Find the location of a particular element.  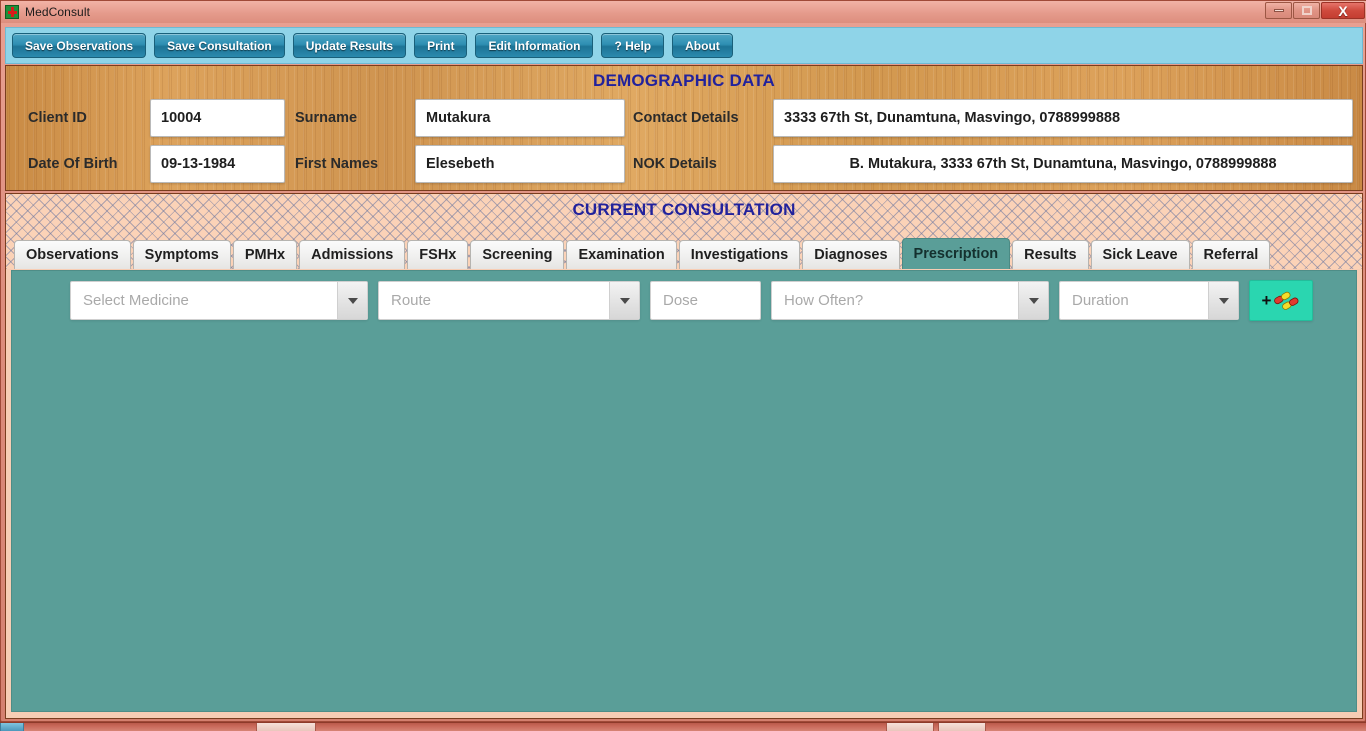

date-of-birth-field: 09-13-1984 is located at coordinates (217, 164).